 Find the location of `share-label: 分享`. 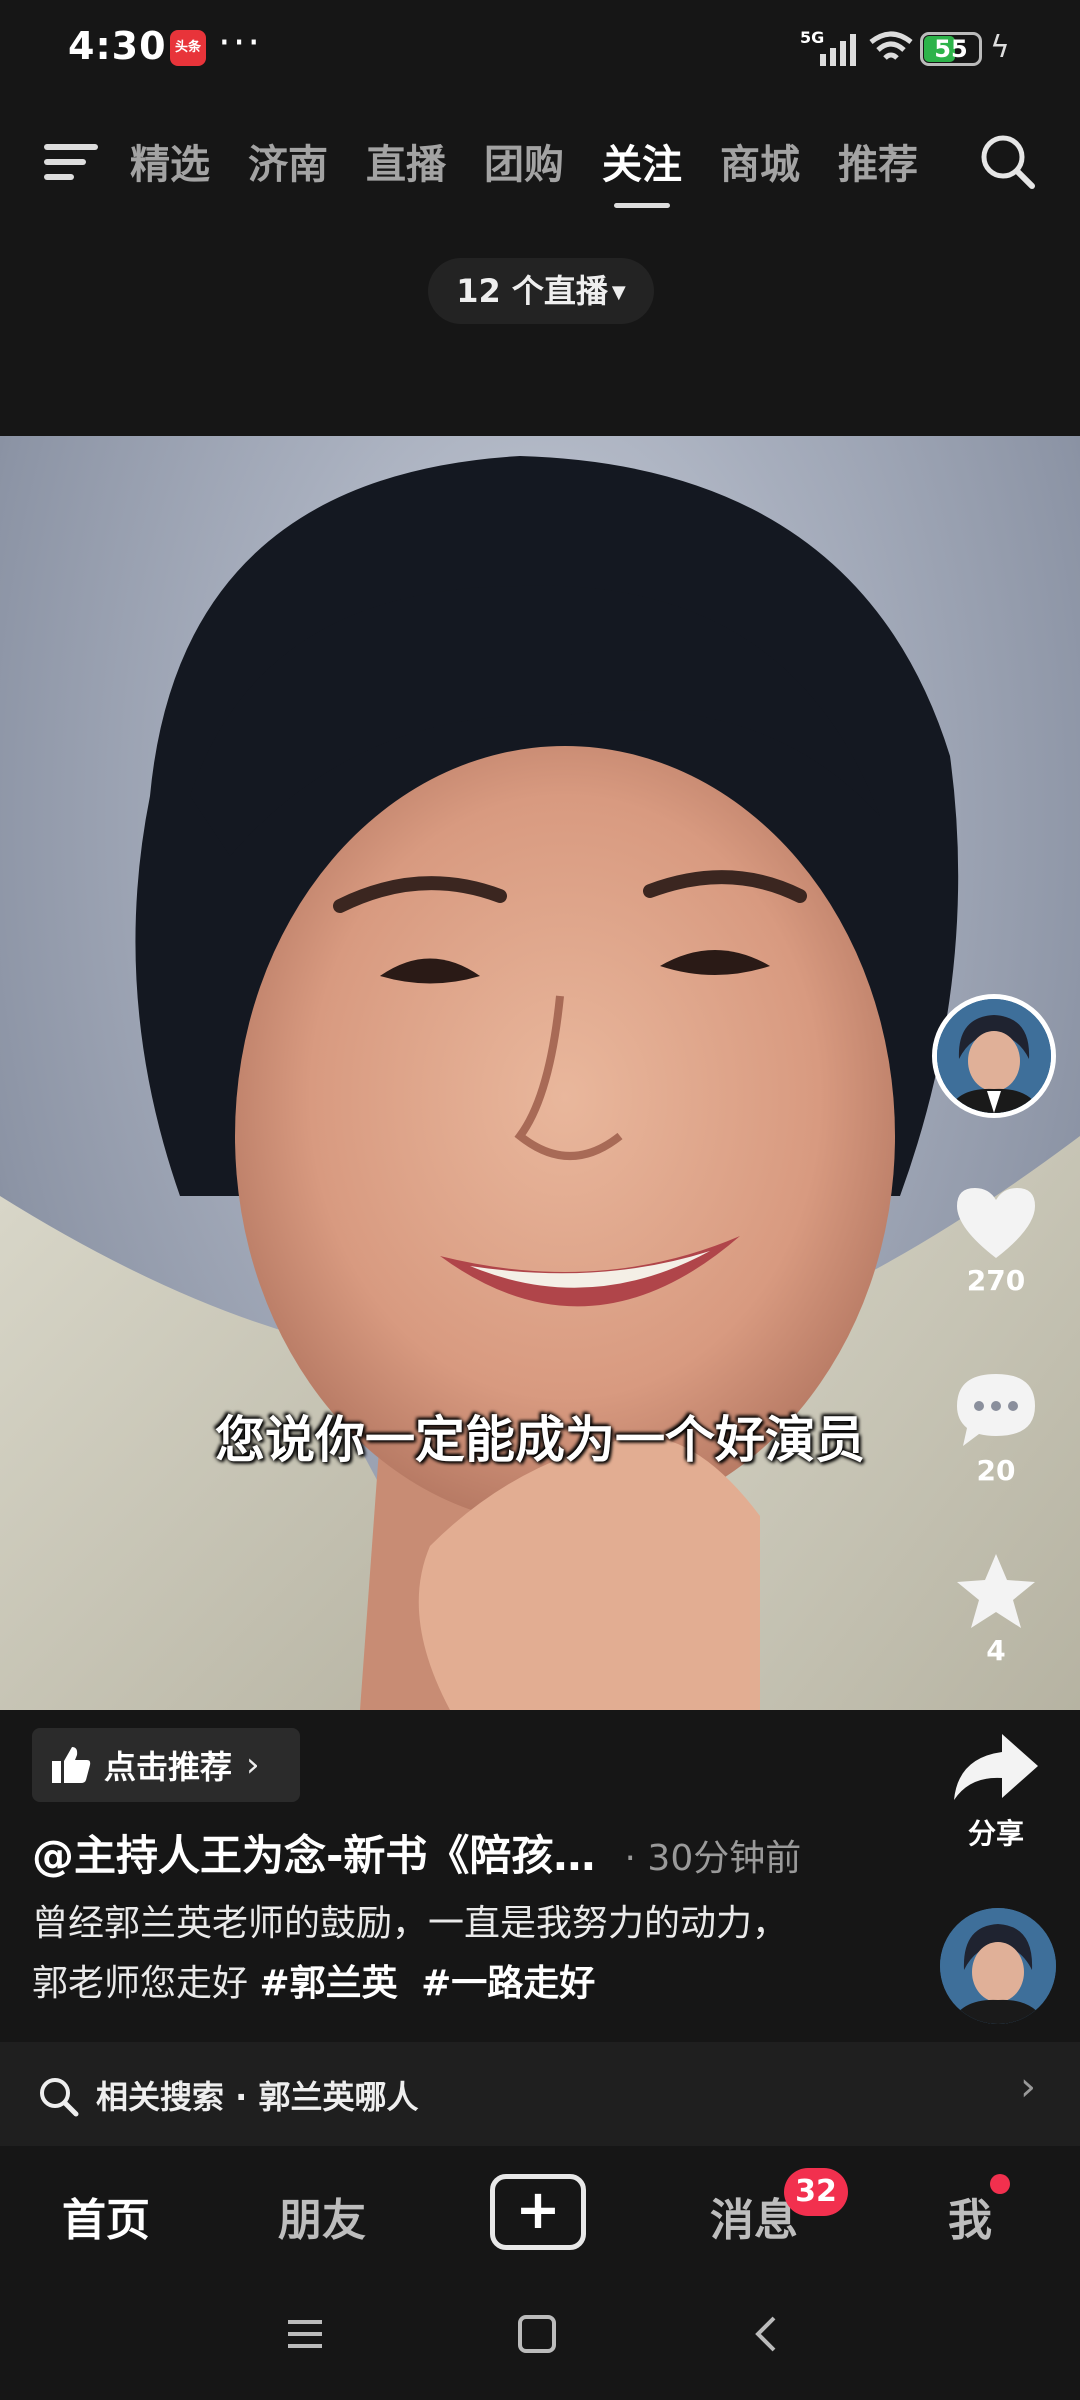

share-label: 分享 is located at coordinates (995, 1833).